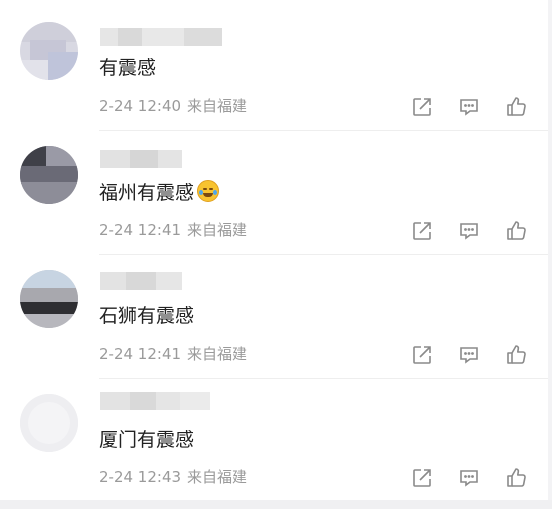 Image resolution: width=552 pixels, height=509 pixels. What do you see at coordinates (147, 440) in the screenshot?
I see `comment-text: 厦门有震感` at bounding box center [147, 440].